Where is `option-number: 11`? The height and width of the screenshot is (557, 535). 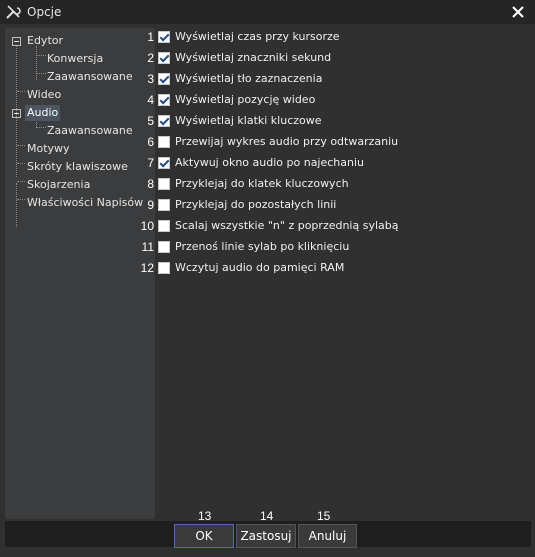 option-number: 11 is located at coordinates (147, 247).